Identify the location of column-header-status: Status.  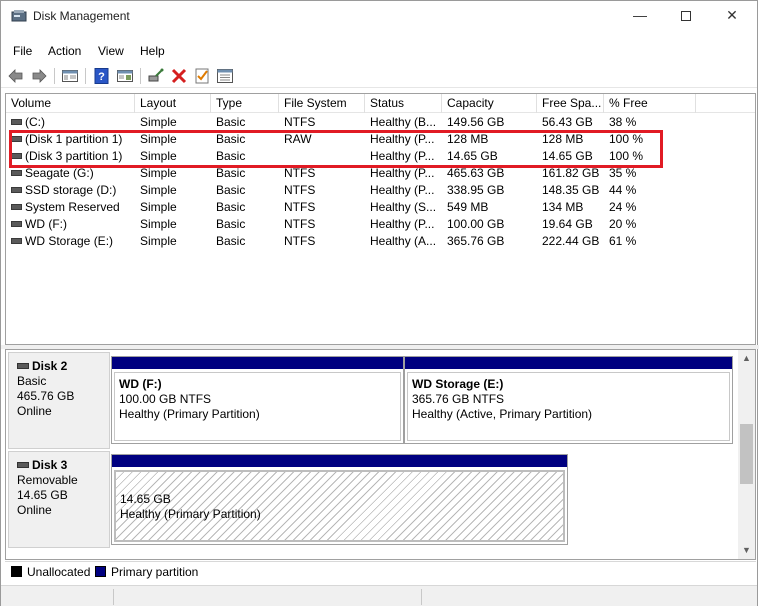
(403, 103).